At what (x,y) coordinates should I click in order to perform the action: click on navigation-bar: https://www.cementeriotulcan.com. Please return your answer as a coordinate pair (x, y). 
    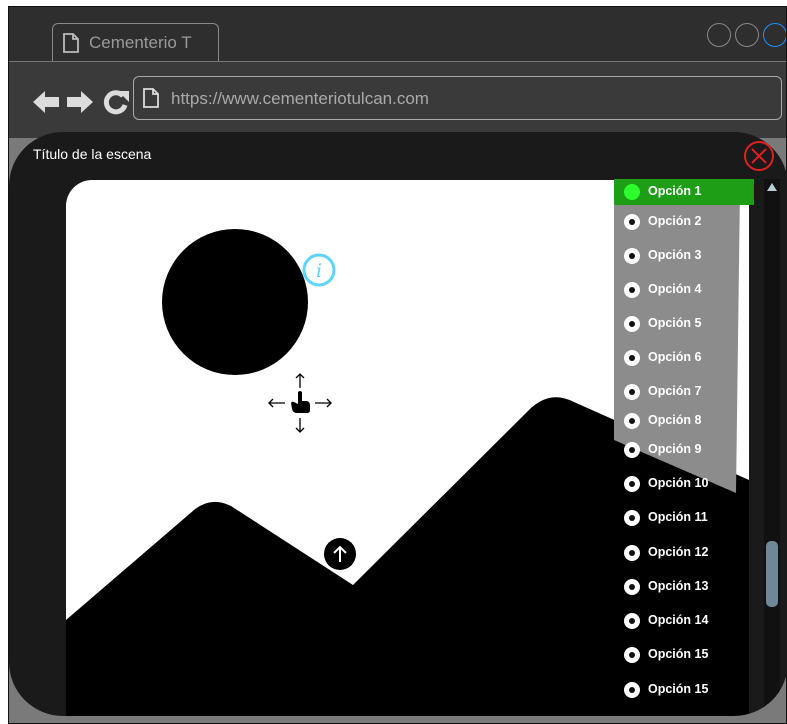
    Looking at the image, I should click on (397, 100).